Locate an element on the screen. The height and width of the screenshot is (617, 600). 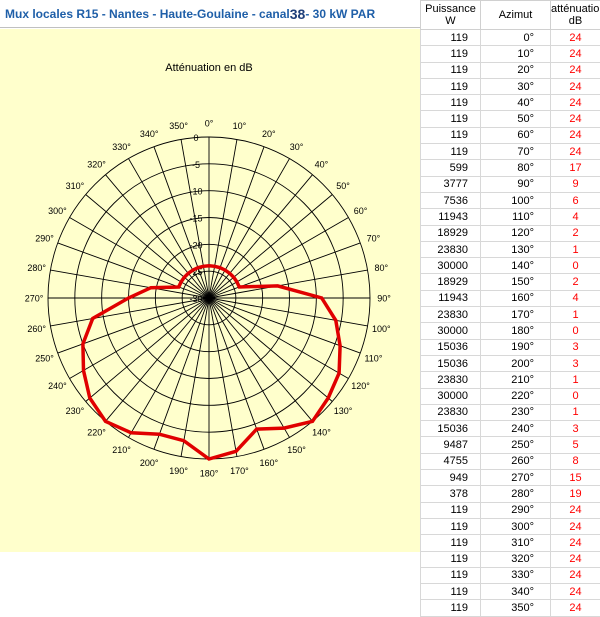
power-cell: 7536 is located at coordinates (451, 200).